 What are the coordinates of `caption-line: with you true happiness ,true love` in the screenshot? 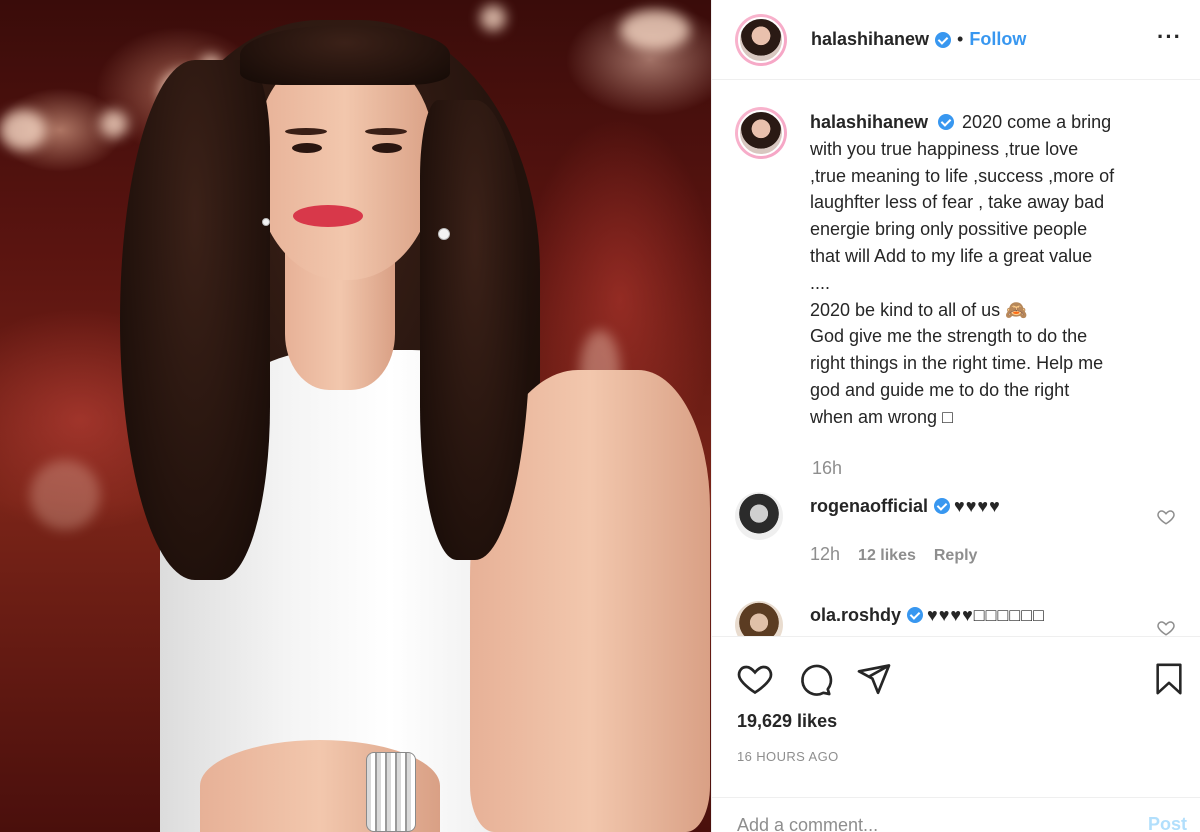 It's located at (944, 148).